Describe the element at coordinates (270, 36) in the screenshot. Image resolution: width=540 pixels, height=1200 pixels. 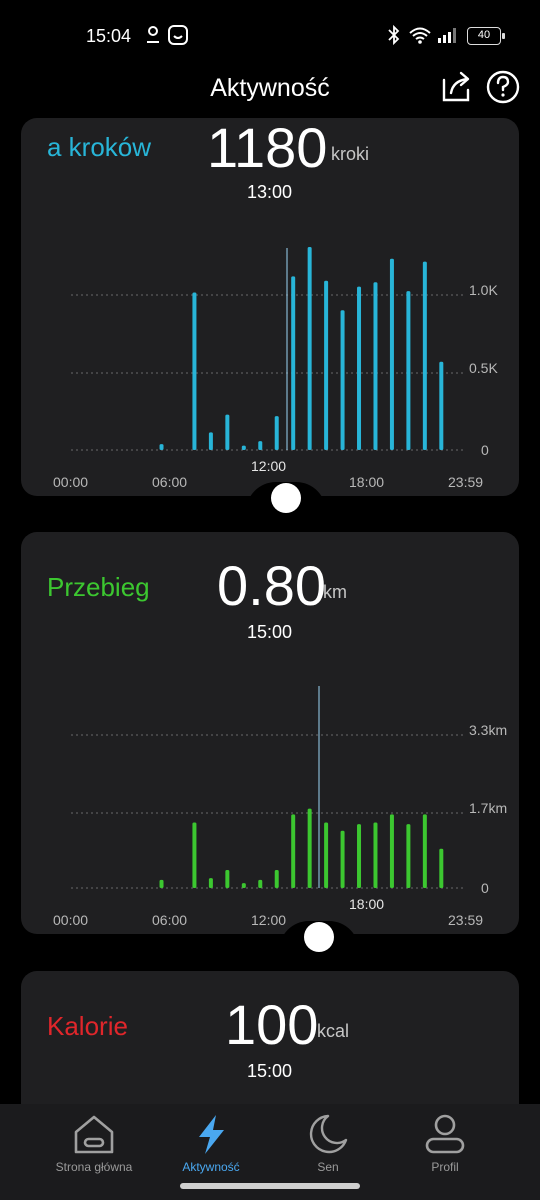
I see `status-bar: 15:04 40` at that location.